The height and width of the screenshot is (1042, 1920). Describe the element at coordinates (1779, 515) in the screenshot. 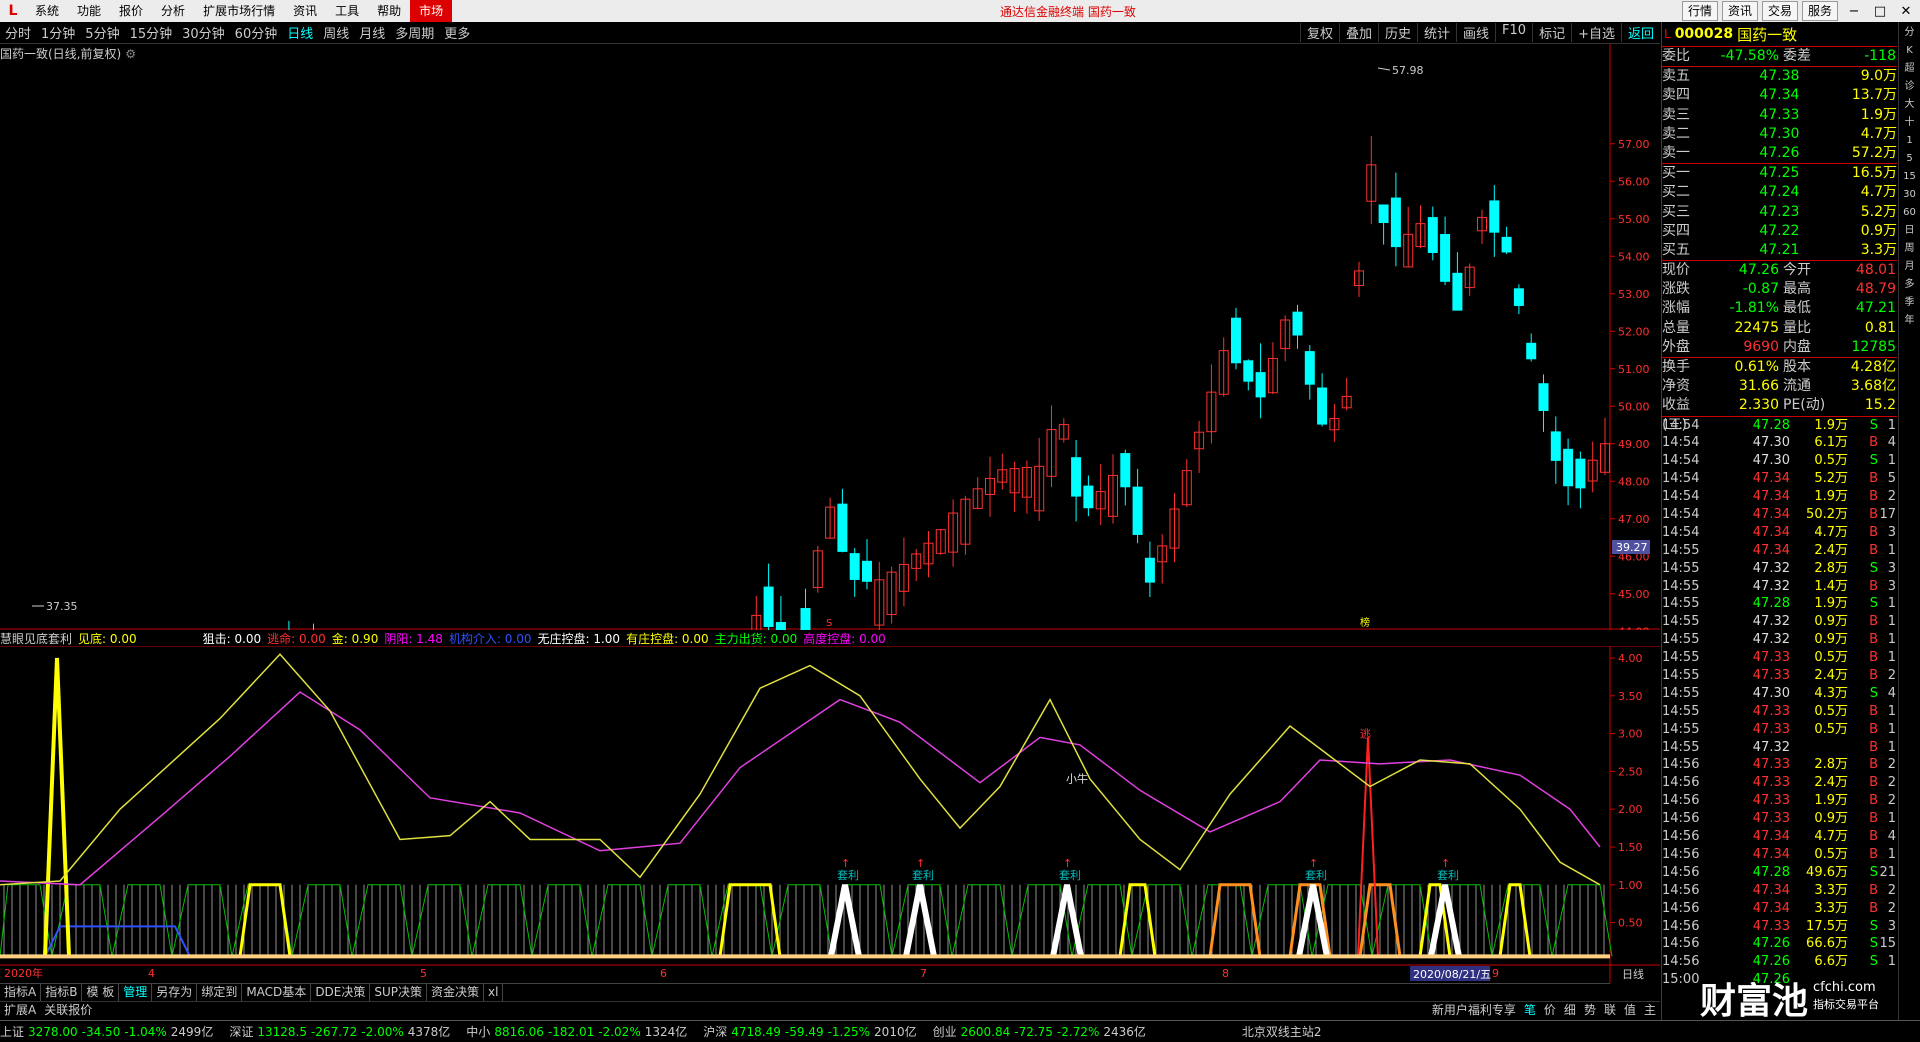

I see `tick-row: 14:54 47.34 50.2万 B 17` at that location.